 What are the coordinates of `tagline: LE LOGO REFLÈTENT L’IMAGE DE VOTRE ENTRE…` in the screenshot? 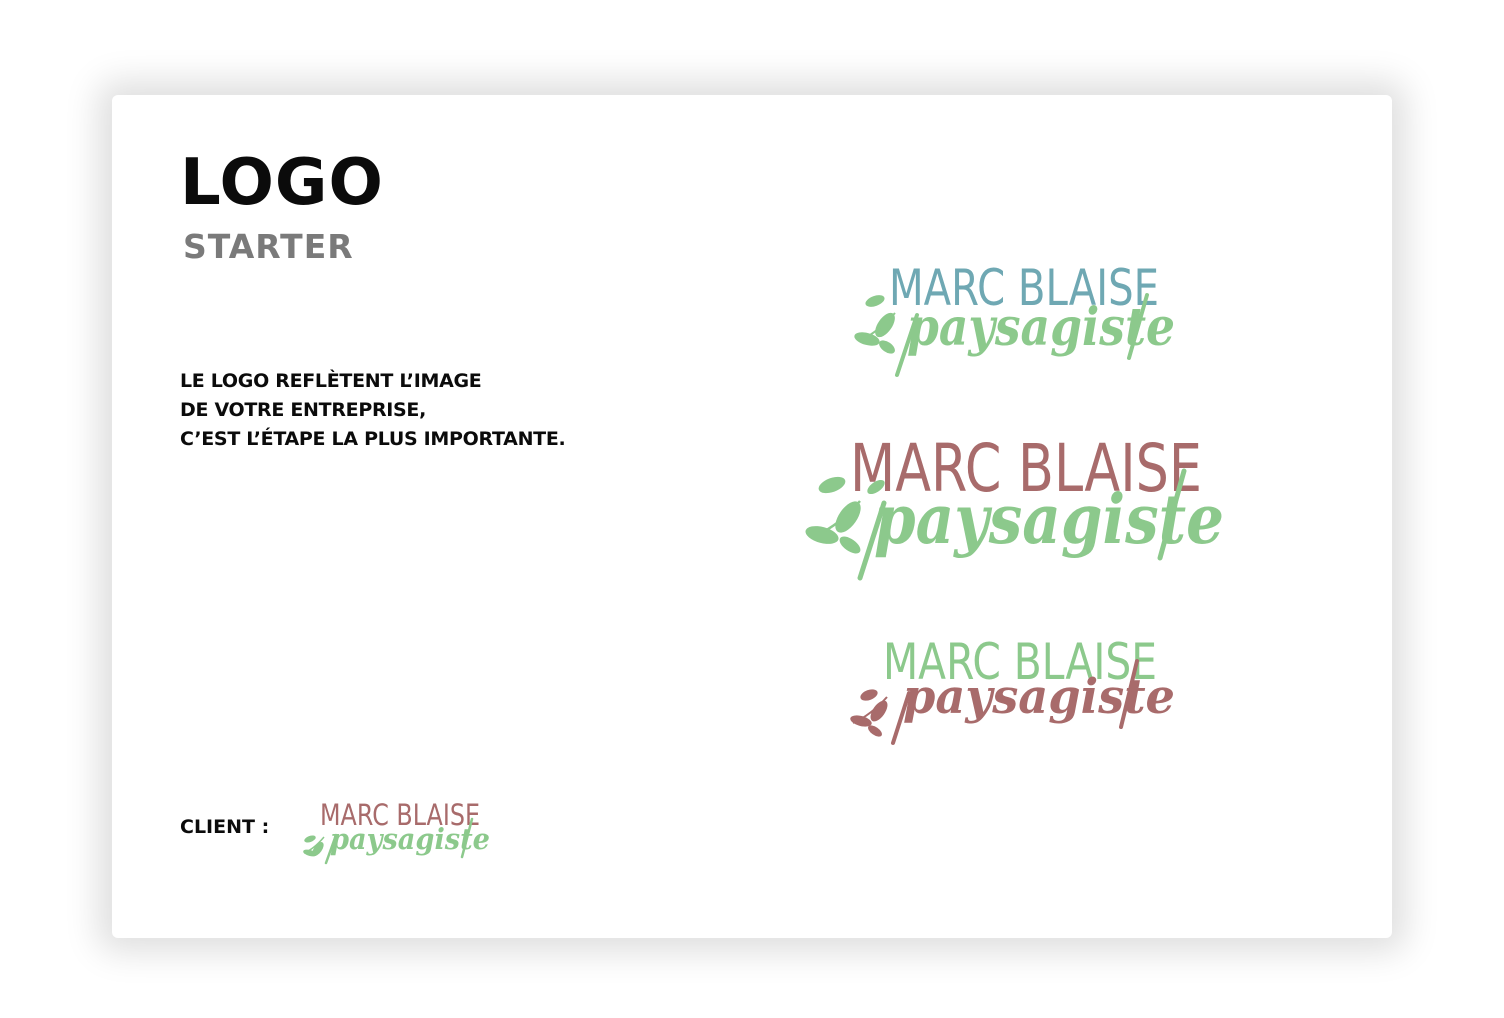 It's located at (373, 410).